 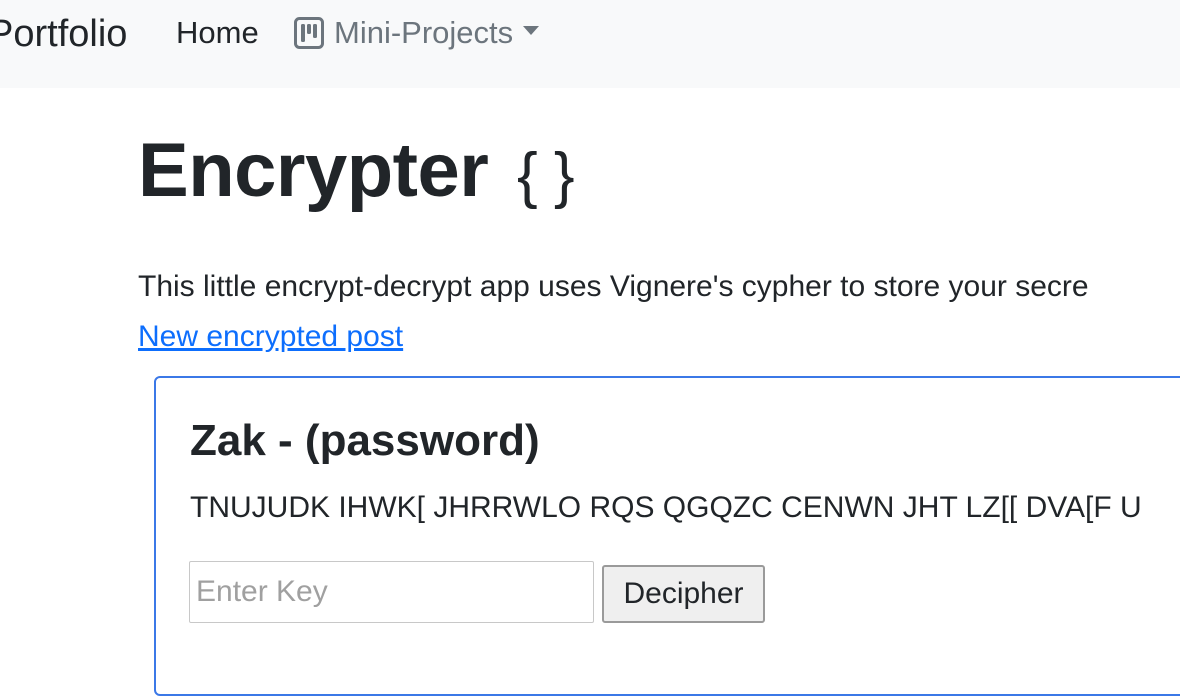 I want to click on caret-down-icon, so click(x=531, y=30).